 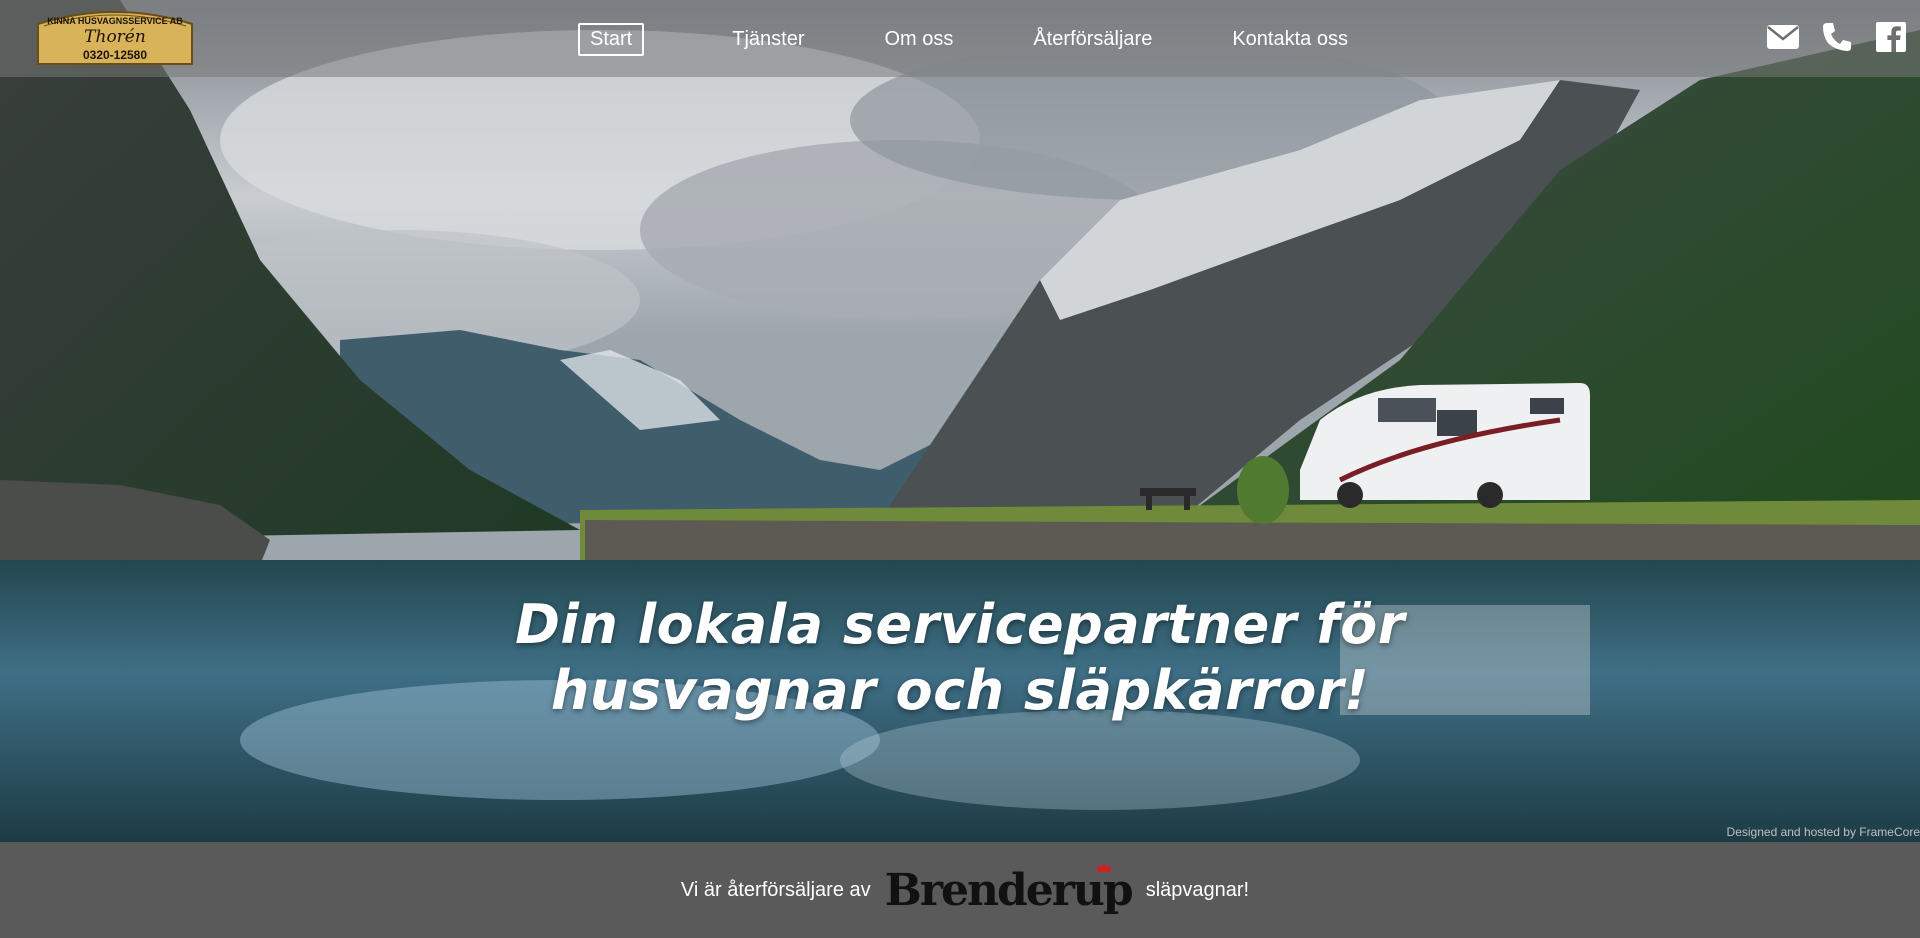 What do you see at coordinates (1197, 889) in the screenshot?
I see `footer-text-after: släpvagnar!` at bounding box center [1197, 889].